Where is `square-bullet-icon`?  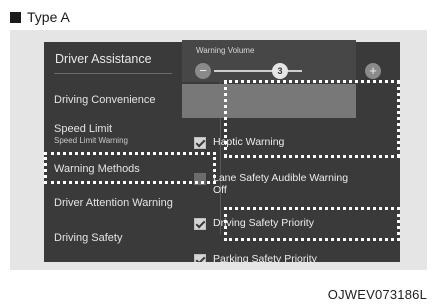
square-bullet-icon is located at coordinates (15, 17).